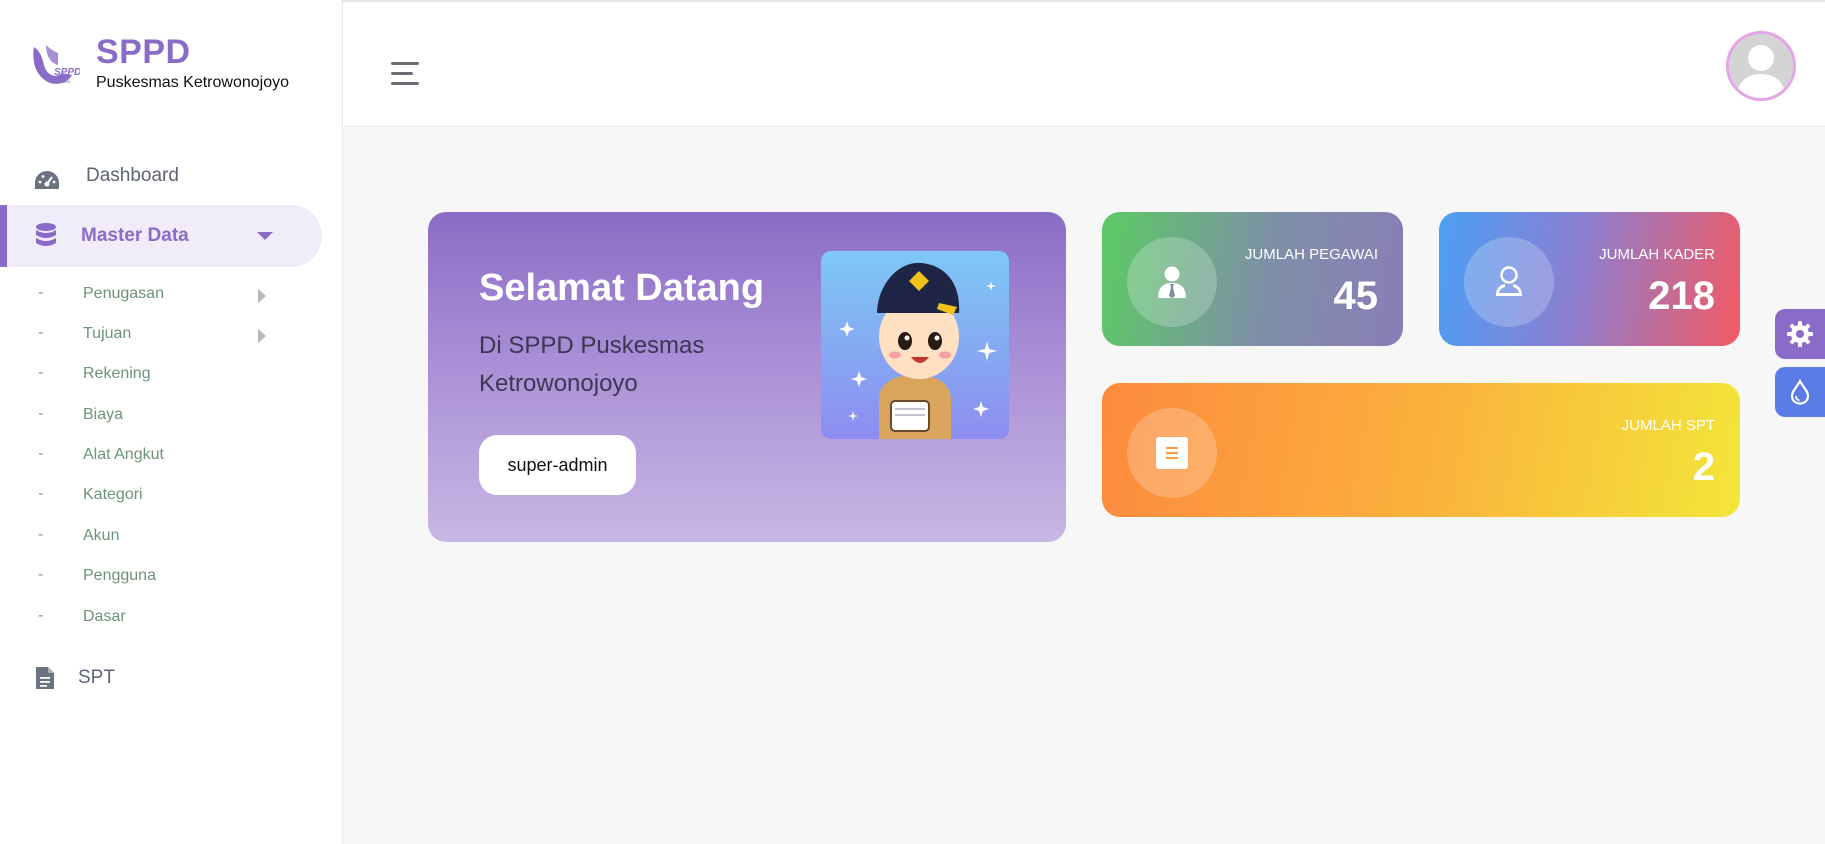 The height and width of the screenshot is (844, 1825). What do you see at coordinates (101, 535) in the screenshot?
I see `submenu-label: Akun` at bounding box center [101, 535].